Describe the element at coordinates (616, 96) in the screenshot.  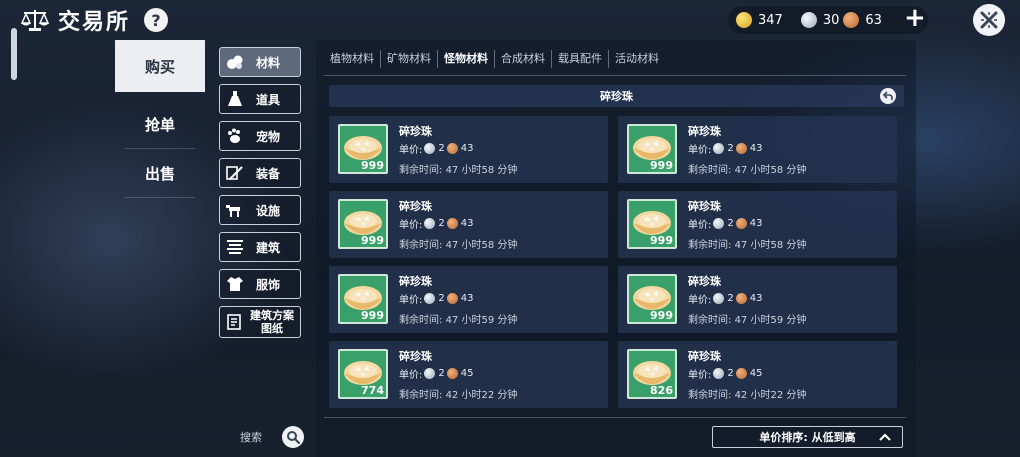
I see `item-header: 碎珍珠` at that location.